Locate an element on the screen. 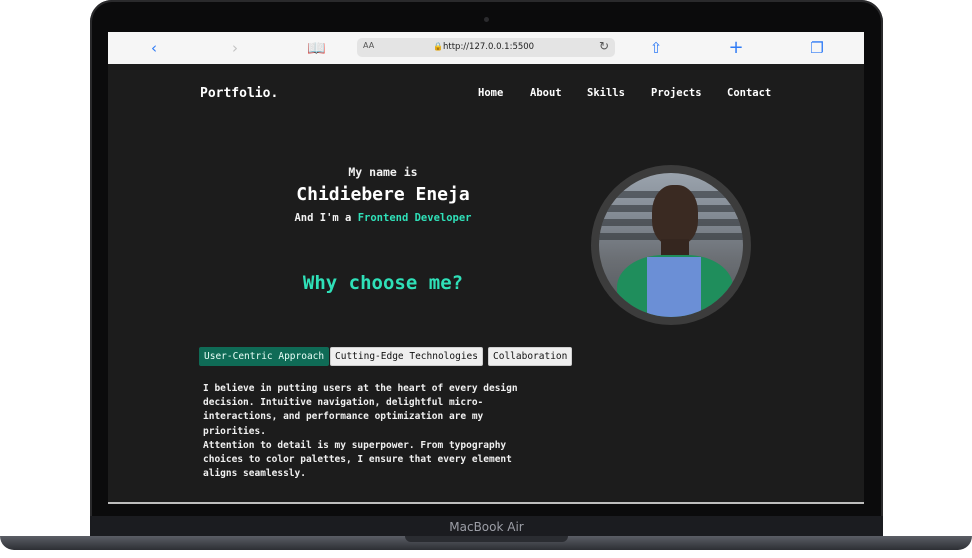 This screenshot has width=972, height=558. camera is located at coordinates (486, 19).